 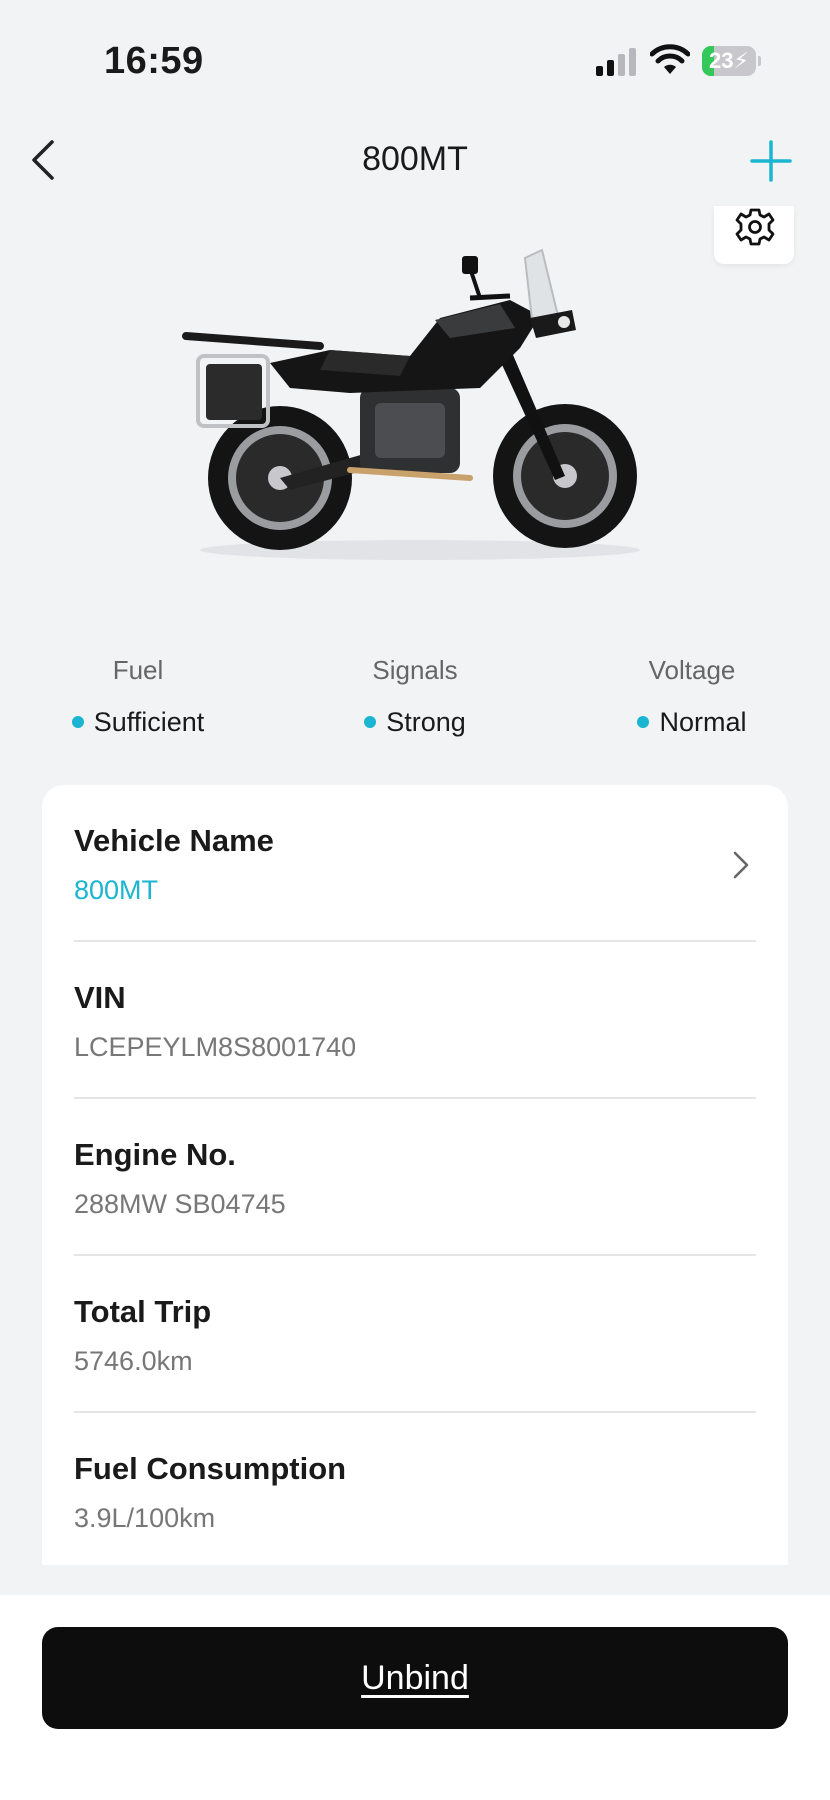 What do you see at coordinates (143, 1311) in the screenshot?
I see `row-label: Total Trip` at bounding box center [143, 1311].